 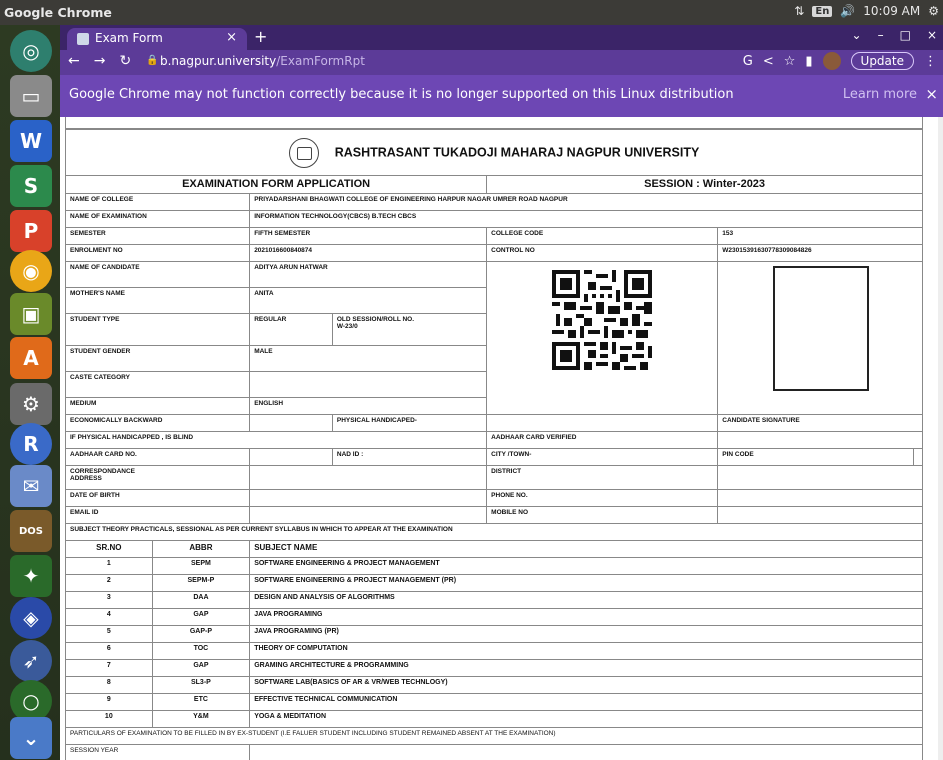 What do you see at coordinates (808, 61) in the screenshot?
I see `side-panel-icon: ▮` at bounding box center [808, 61].